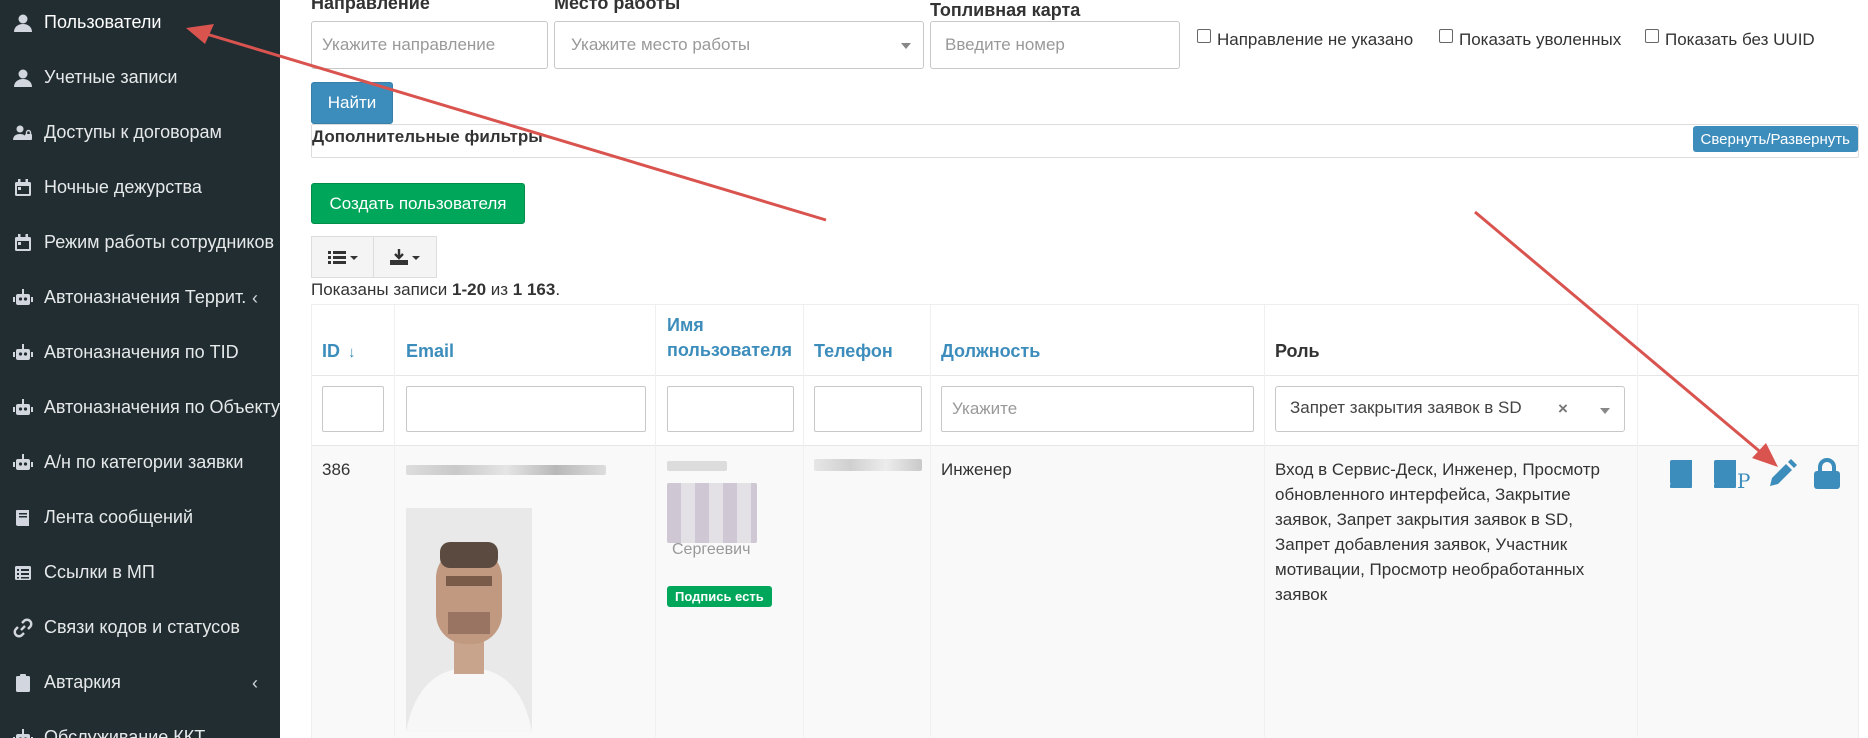  Describe the element at coordinates (331, 351) in the screenshot. I see `header-id-label: ID` at that location.